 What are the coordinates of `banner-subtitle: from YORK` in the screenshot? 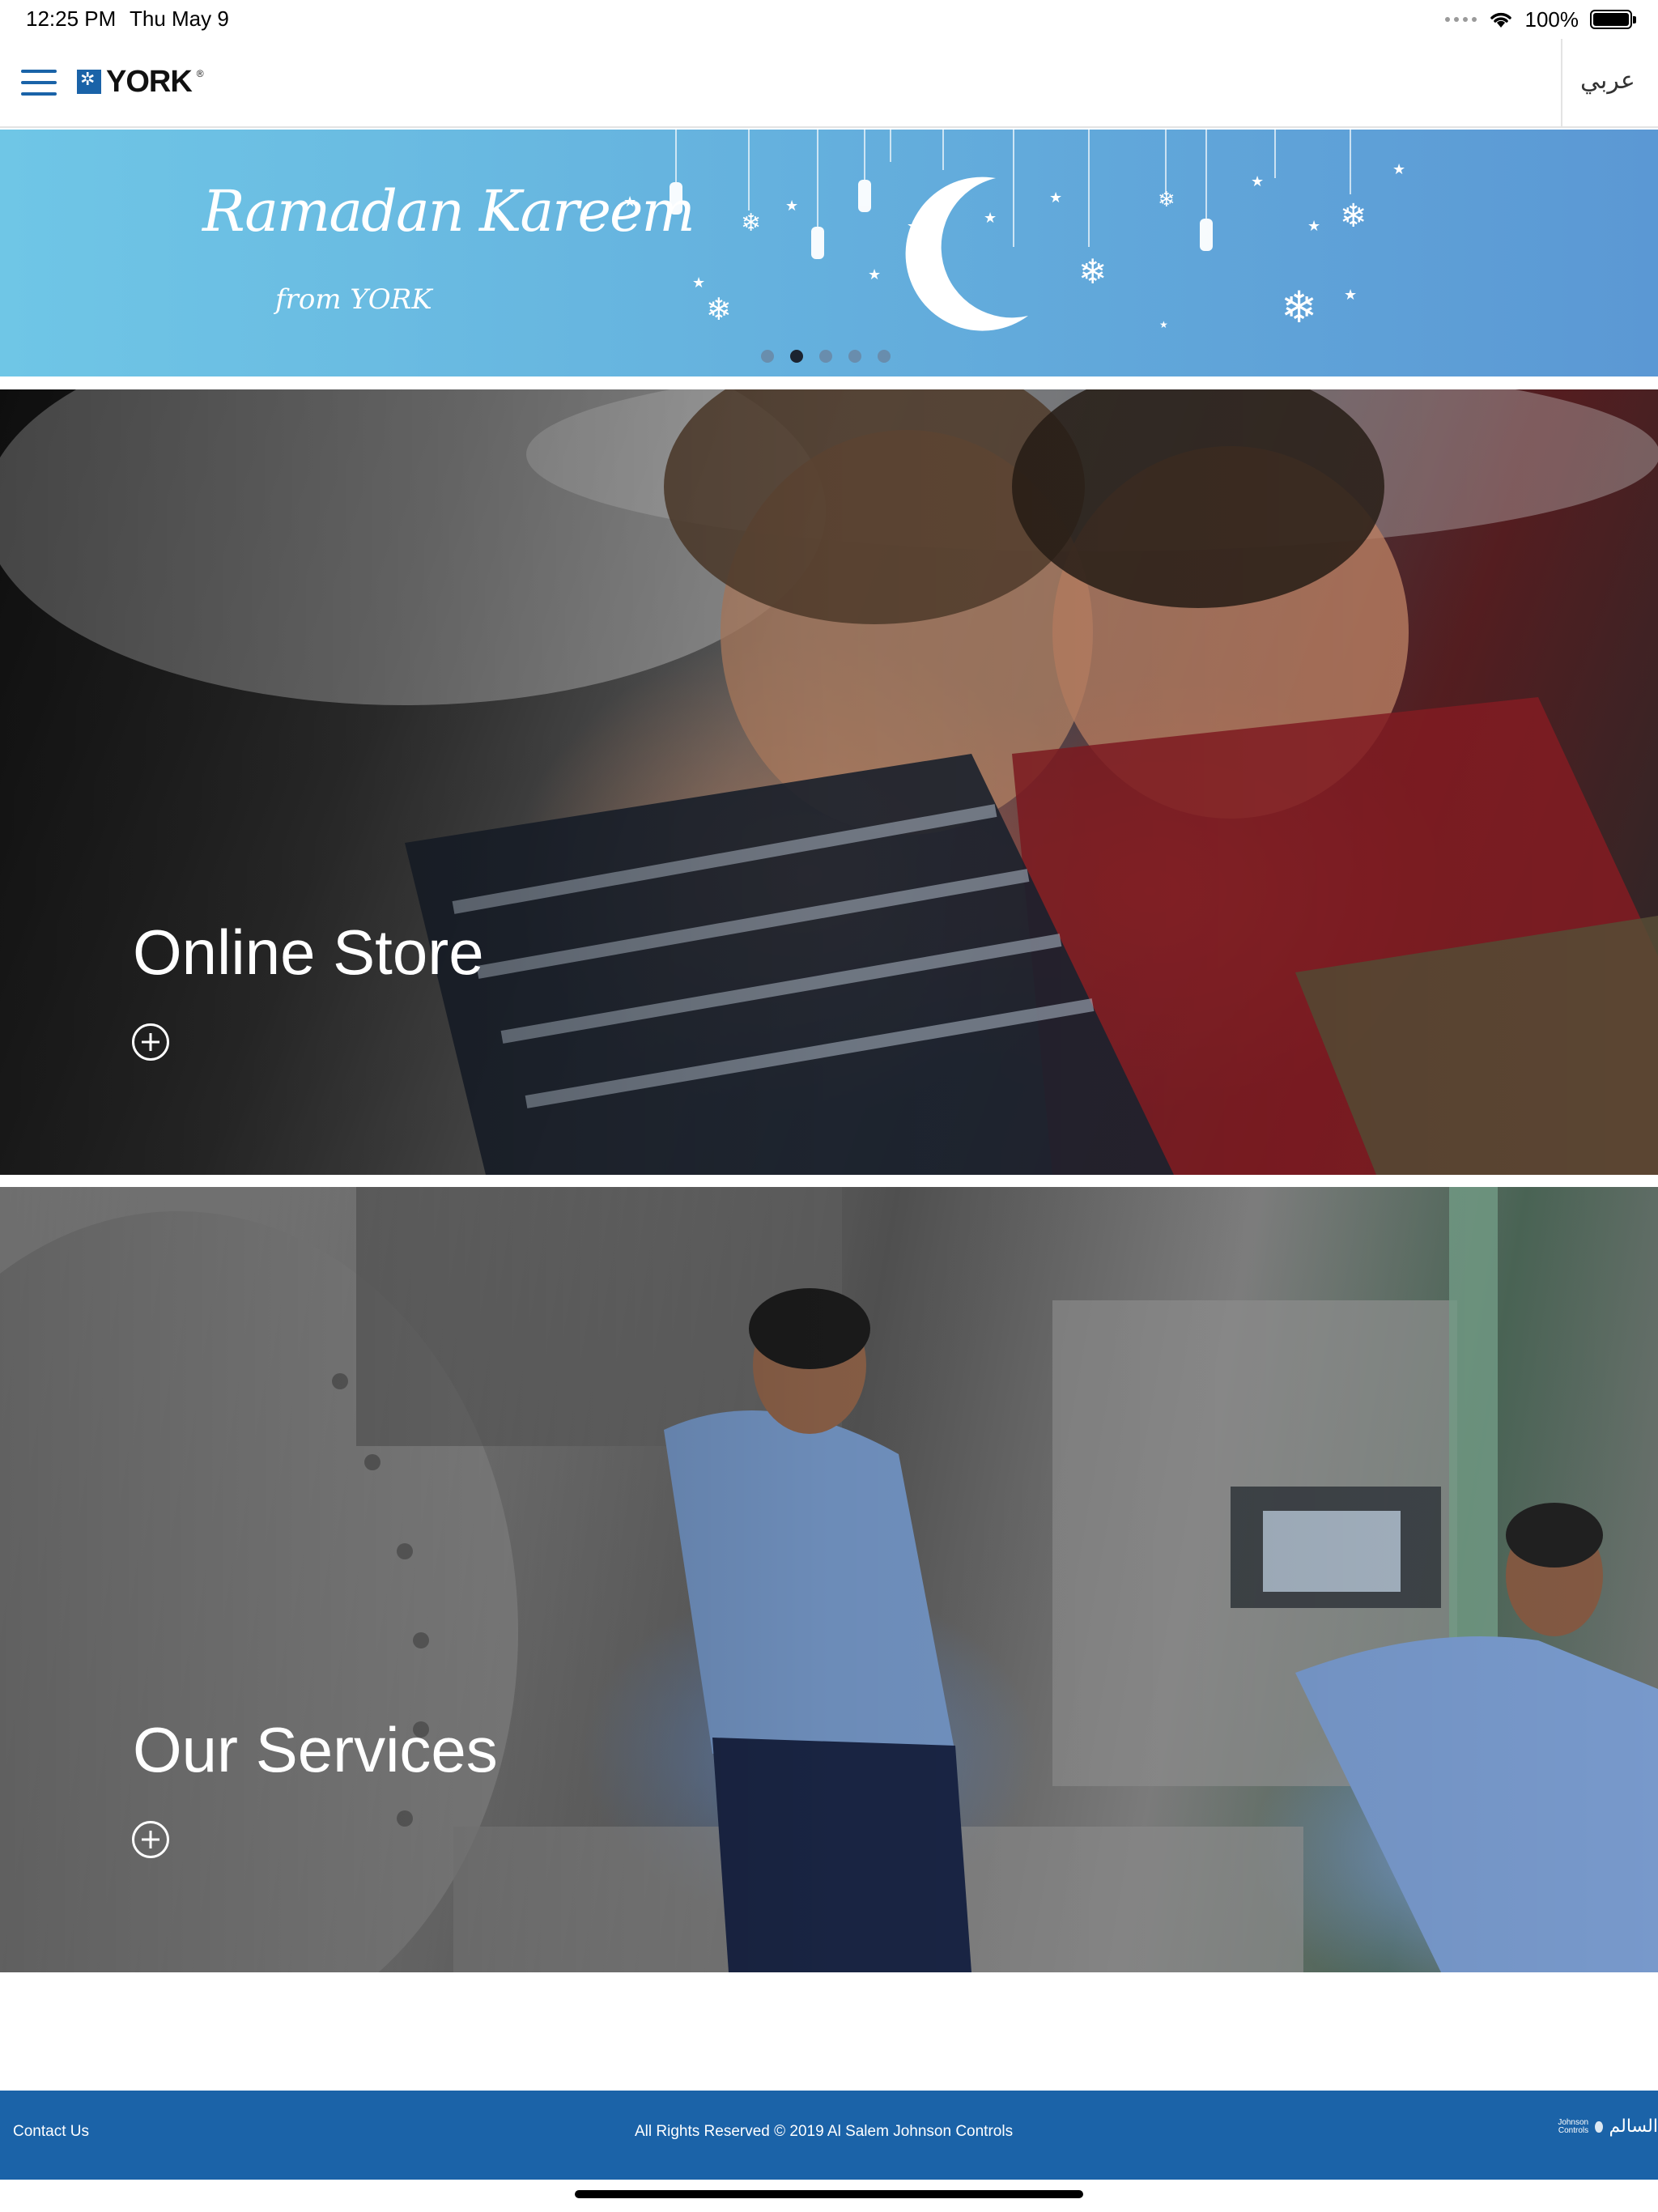 It's located at (353, 299).